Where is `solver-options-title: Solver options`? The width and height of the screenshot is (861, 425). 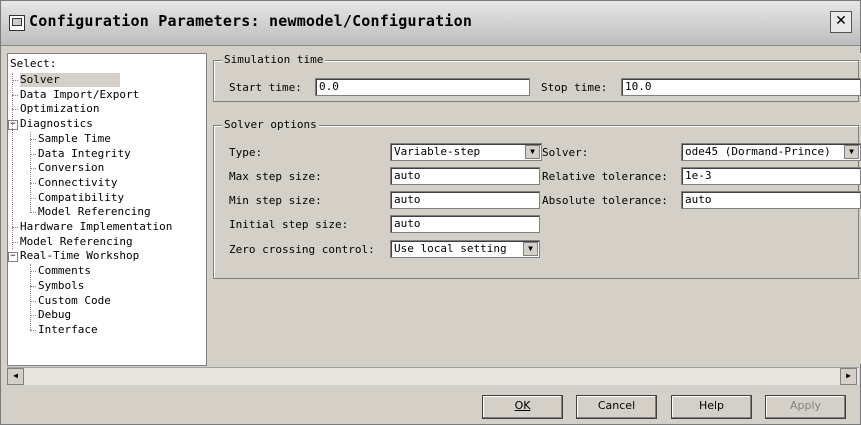
solver-options-title: Solver options is located at coordinates (270, 124).